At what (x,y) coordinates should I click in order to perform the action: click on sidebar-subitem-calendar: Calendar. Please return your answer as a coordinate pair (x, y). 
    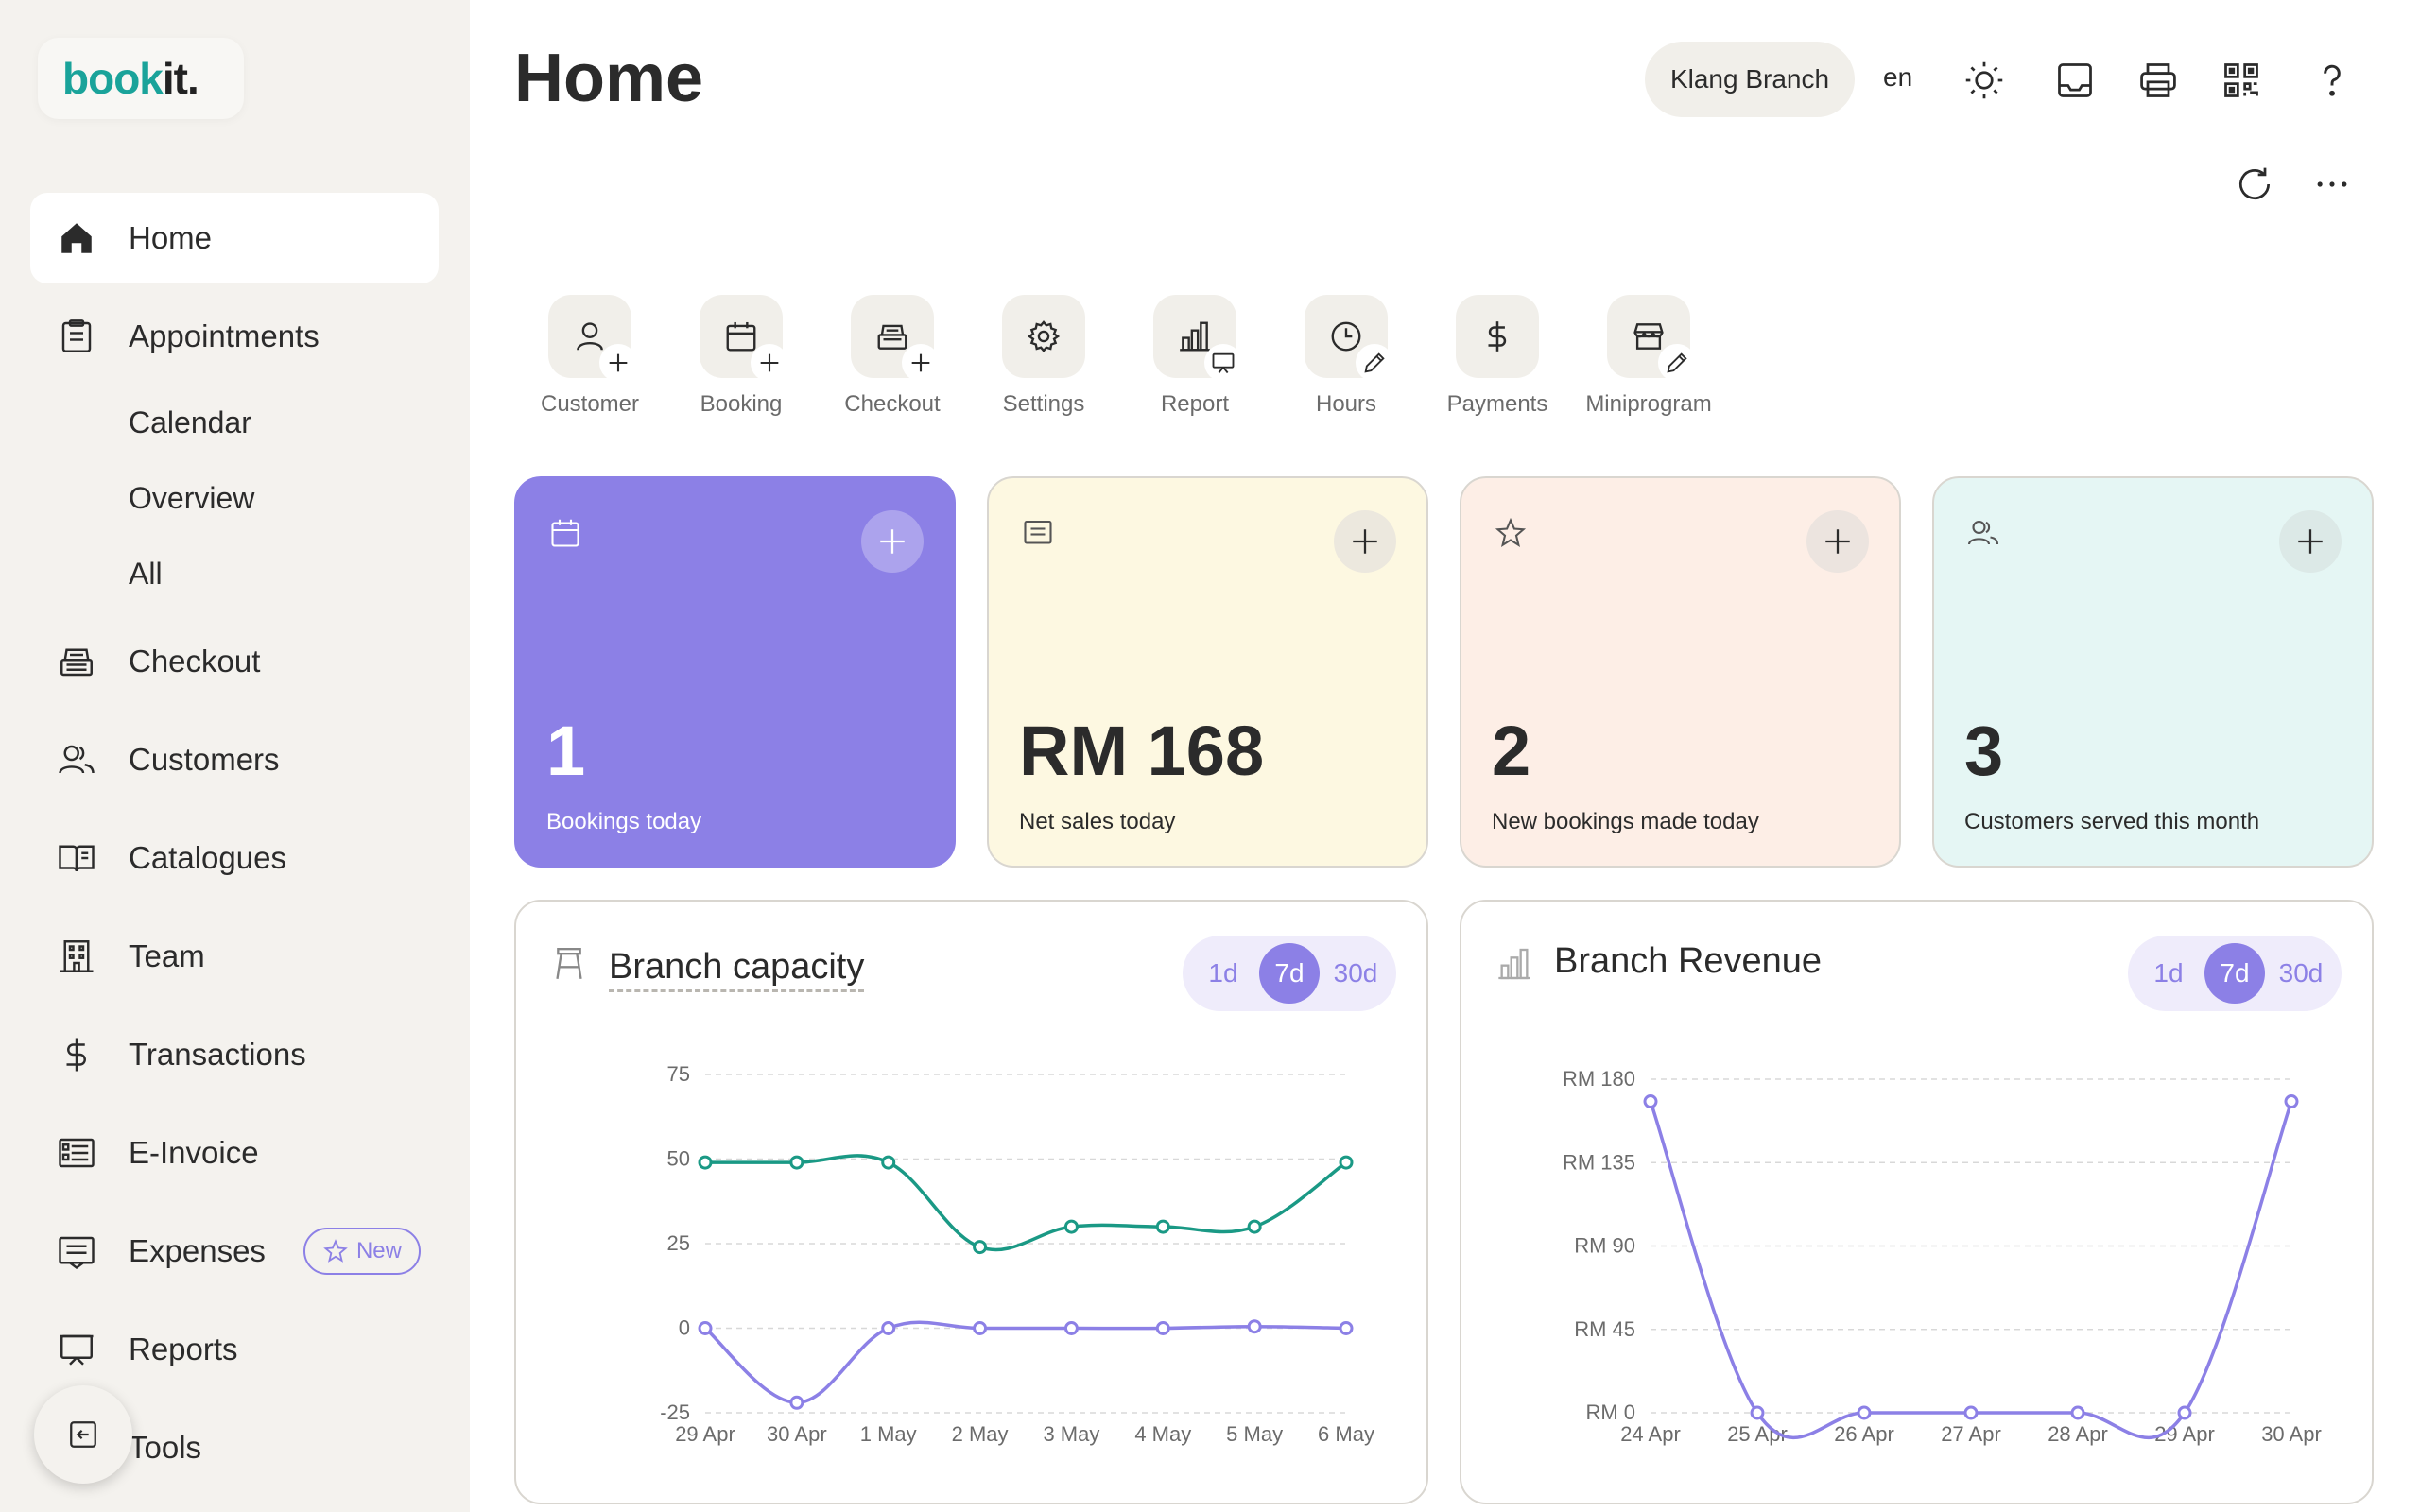
    Looking at the image, I should click on (190, 422).